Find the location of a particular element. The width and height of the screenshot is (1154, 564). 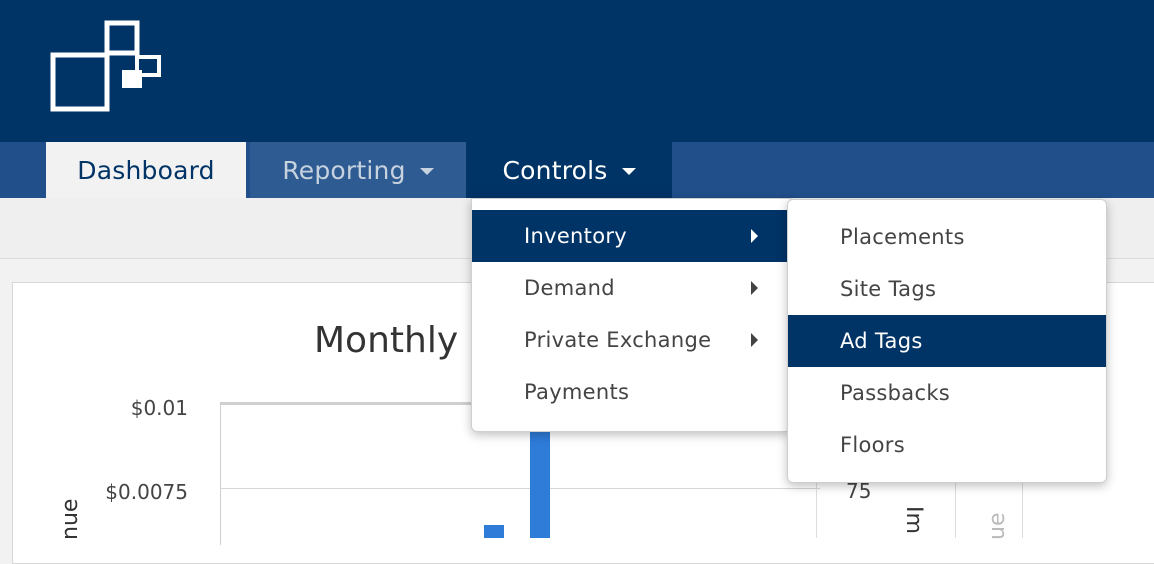

tab-reporting-label: Reporting is located at coordinates (344, 170).